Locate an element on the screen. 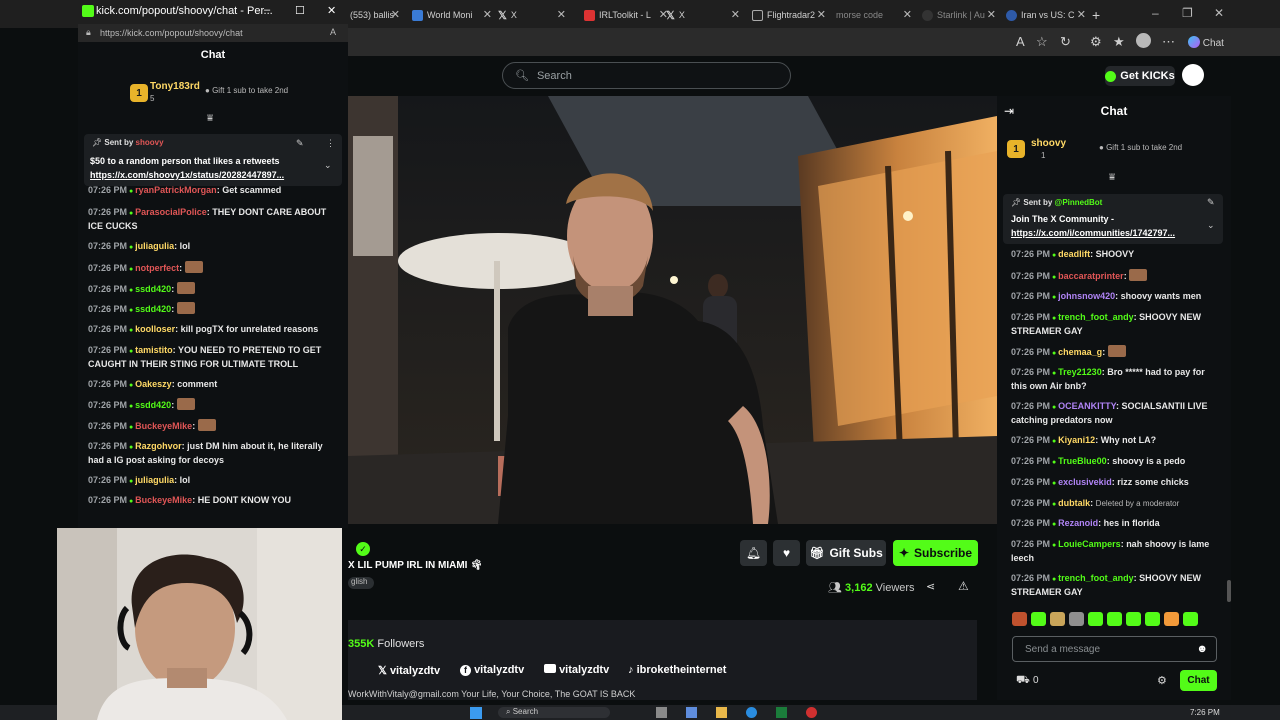 This screenshot has height=720, width=1280. search-bar: 🔍︎ Search is located at coordinates (646, 75).